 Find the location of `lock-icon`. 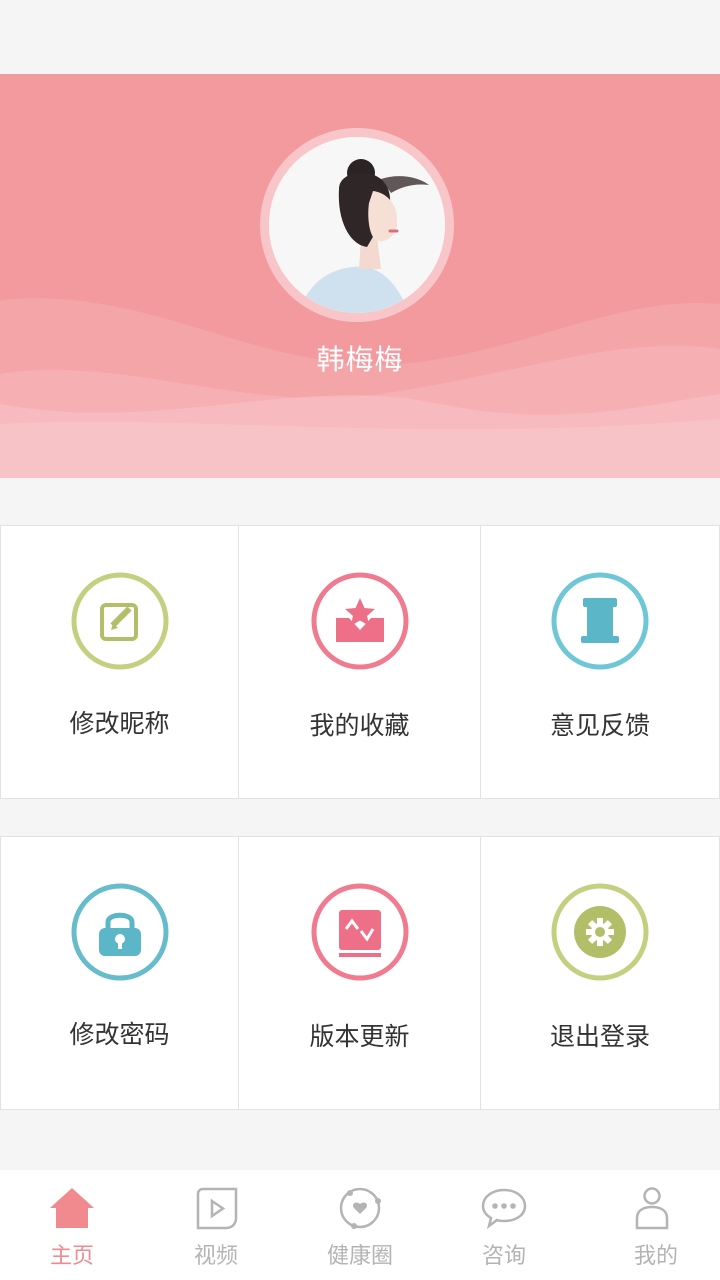

lock-icon is located at coordinates (120, 932).